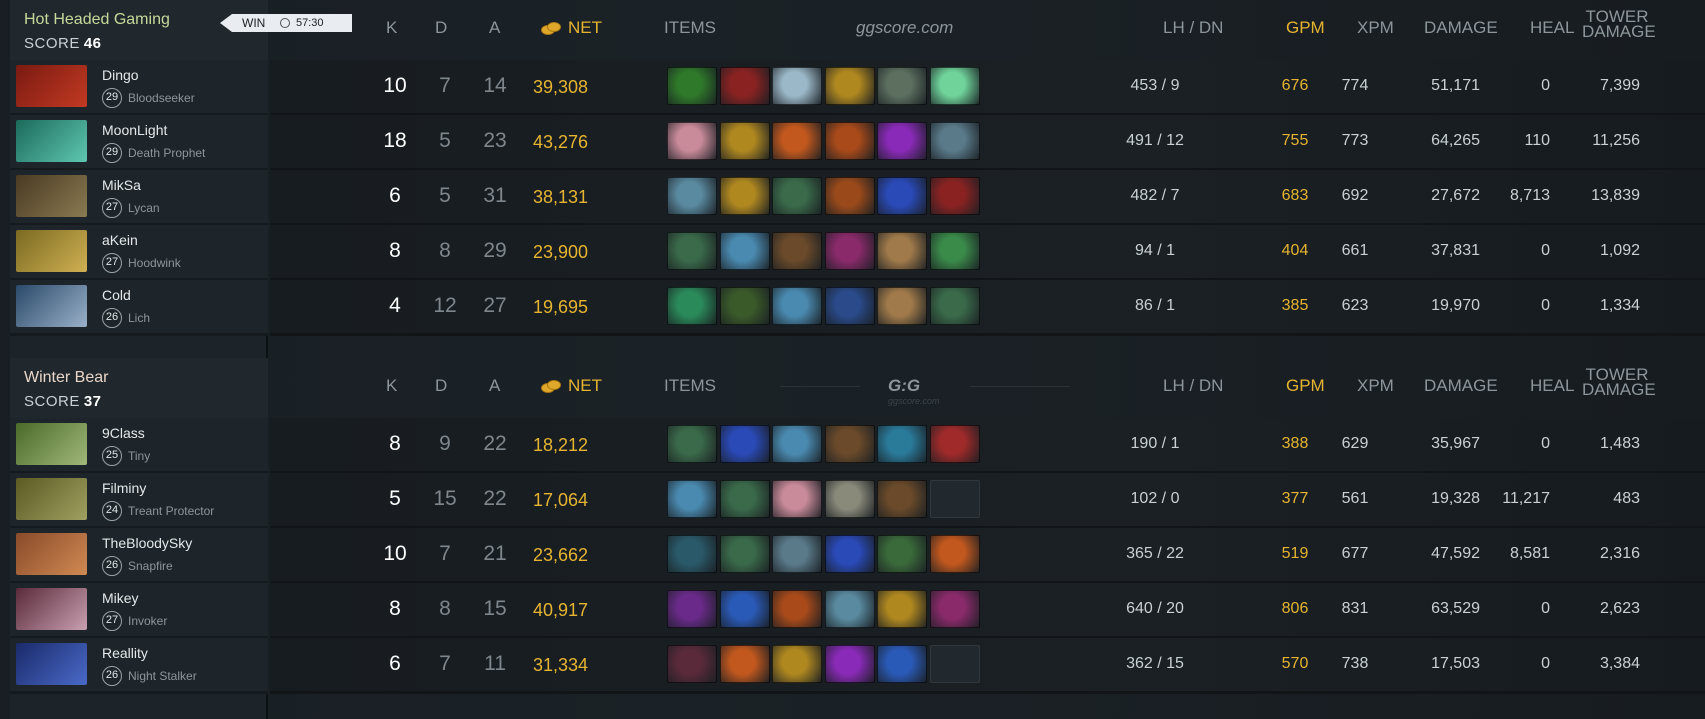 The width and height of the screenshot is (1705, 719). I want to click on player-row: Cold 26 Lich, so click(139, 308).